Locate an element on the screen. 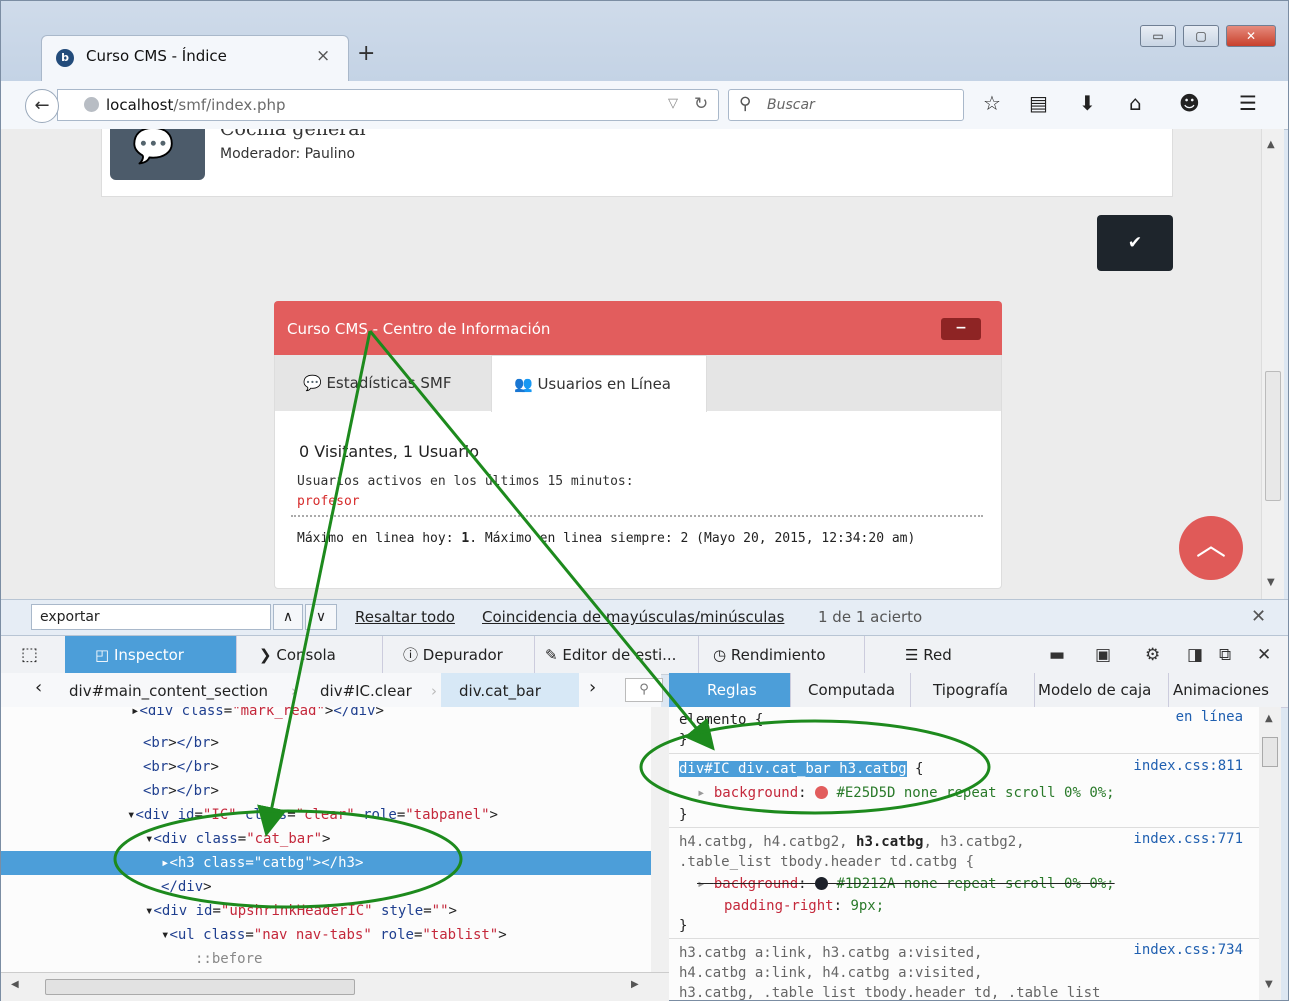 This screenshot has width=1289, height=1002. breadcrumb-right-icon: › is located at coordinates (592, 687).